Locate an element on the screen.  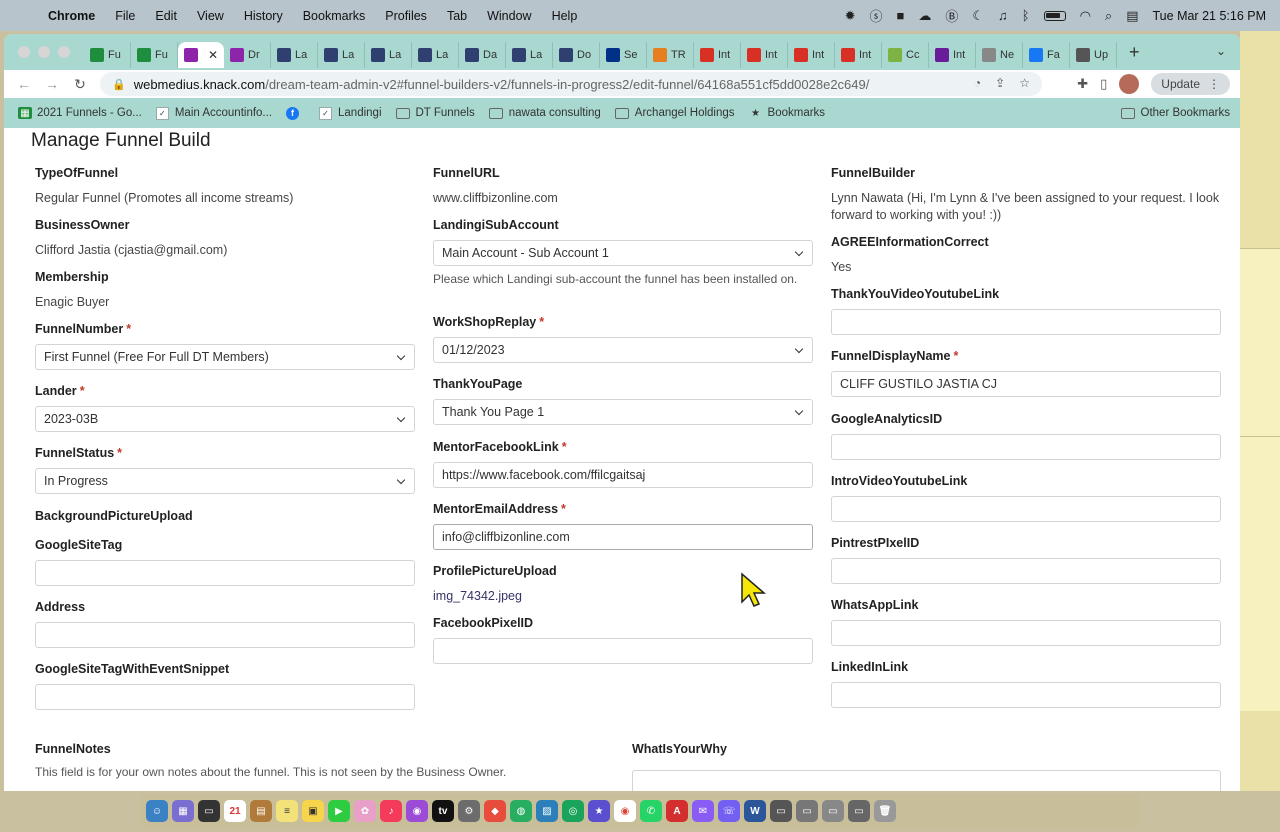
landingi-sub-account-select: Main Account - Sub Account 1 is located at coordinates (623, 253).